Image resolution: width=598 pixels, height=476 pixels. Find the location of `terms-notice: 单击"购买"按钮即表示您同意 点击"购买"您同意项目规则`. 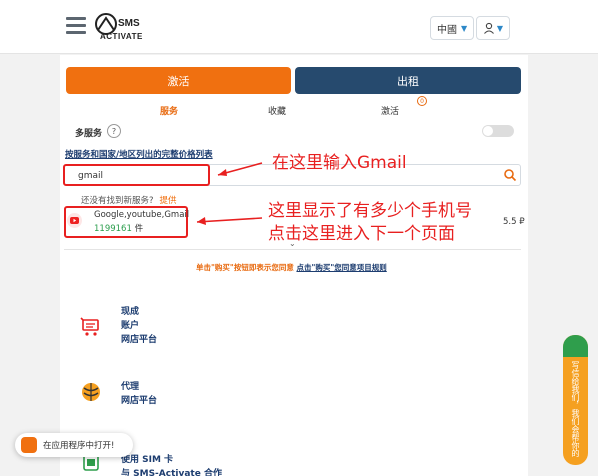

terms-notice: 单击"购买"按钮即表示您同意 点击"购买"您同意项目规则 is located at coordinates (291, 267).